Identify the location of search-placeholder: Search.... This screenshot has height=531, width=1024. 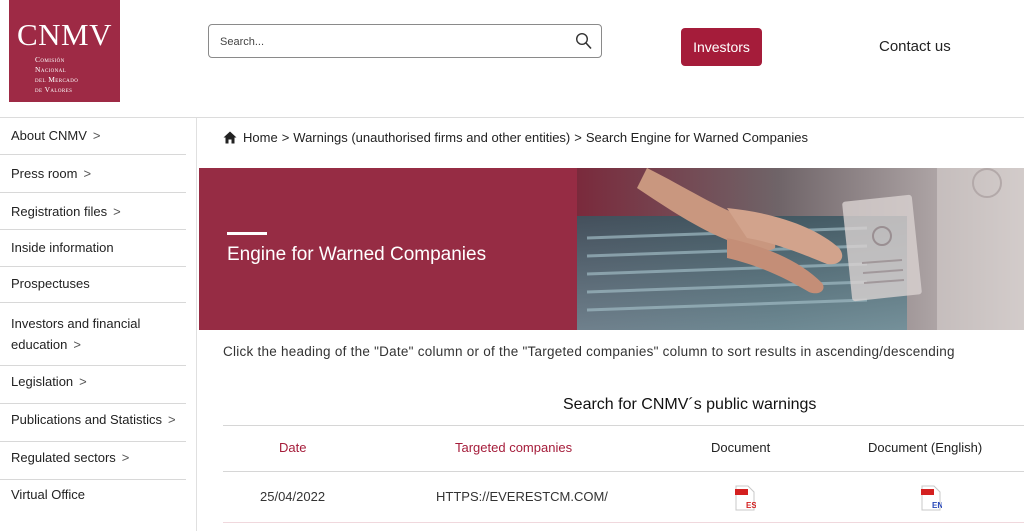
(242, 42).